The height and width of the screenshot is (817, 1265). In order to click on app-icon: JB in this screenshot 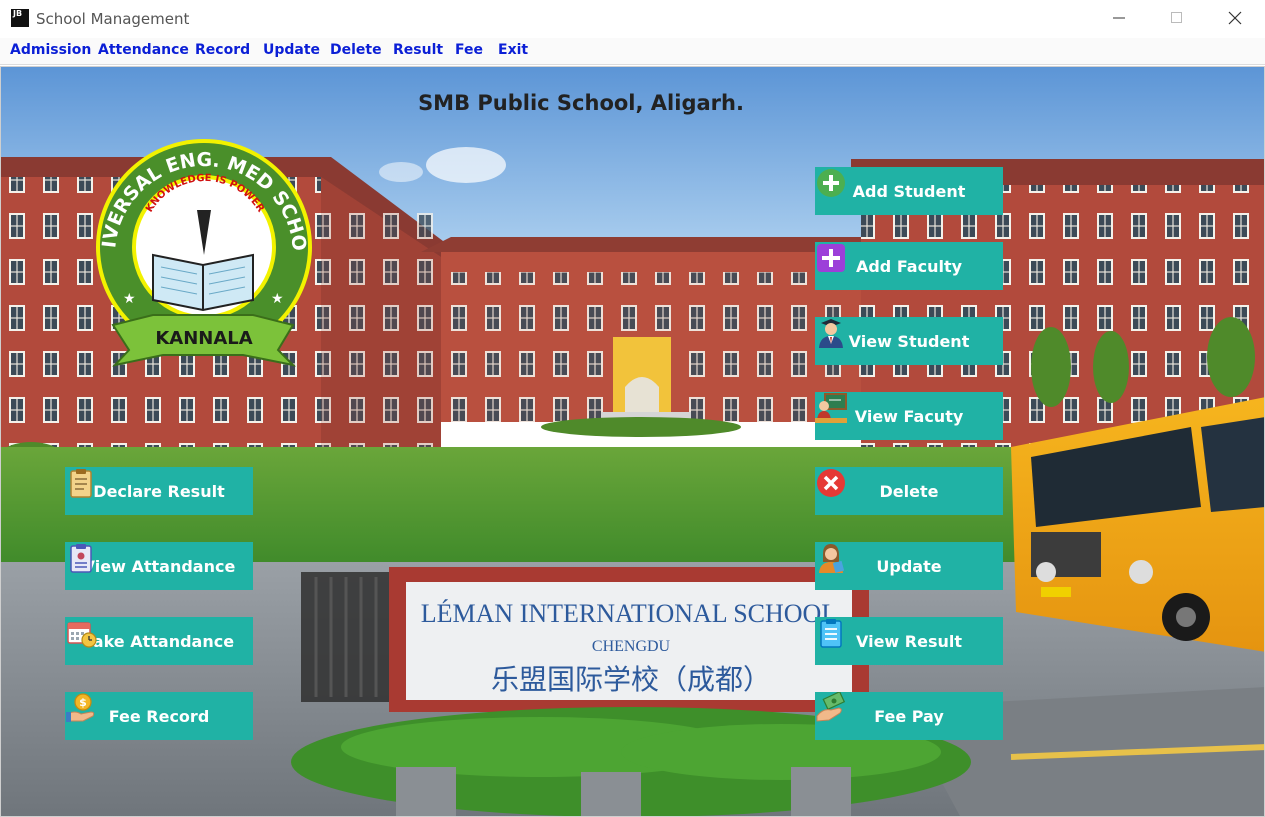, I will do `click(20, 18)`.